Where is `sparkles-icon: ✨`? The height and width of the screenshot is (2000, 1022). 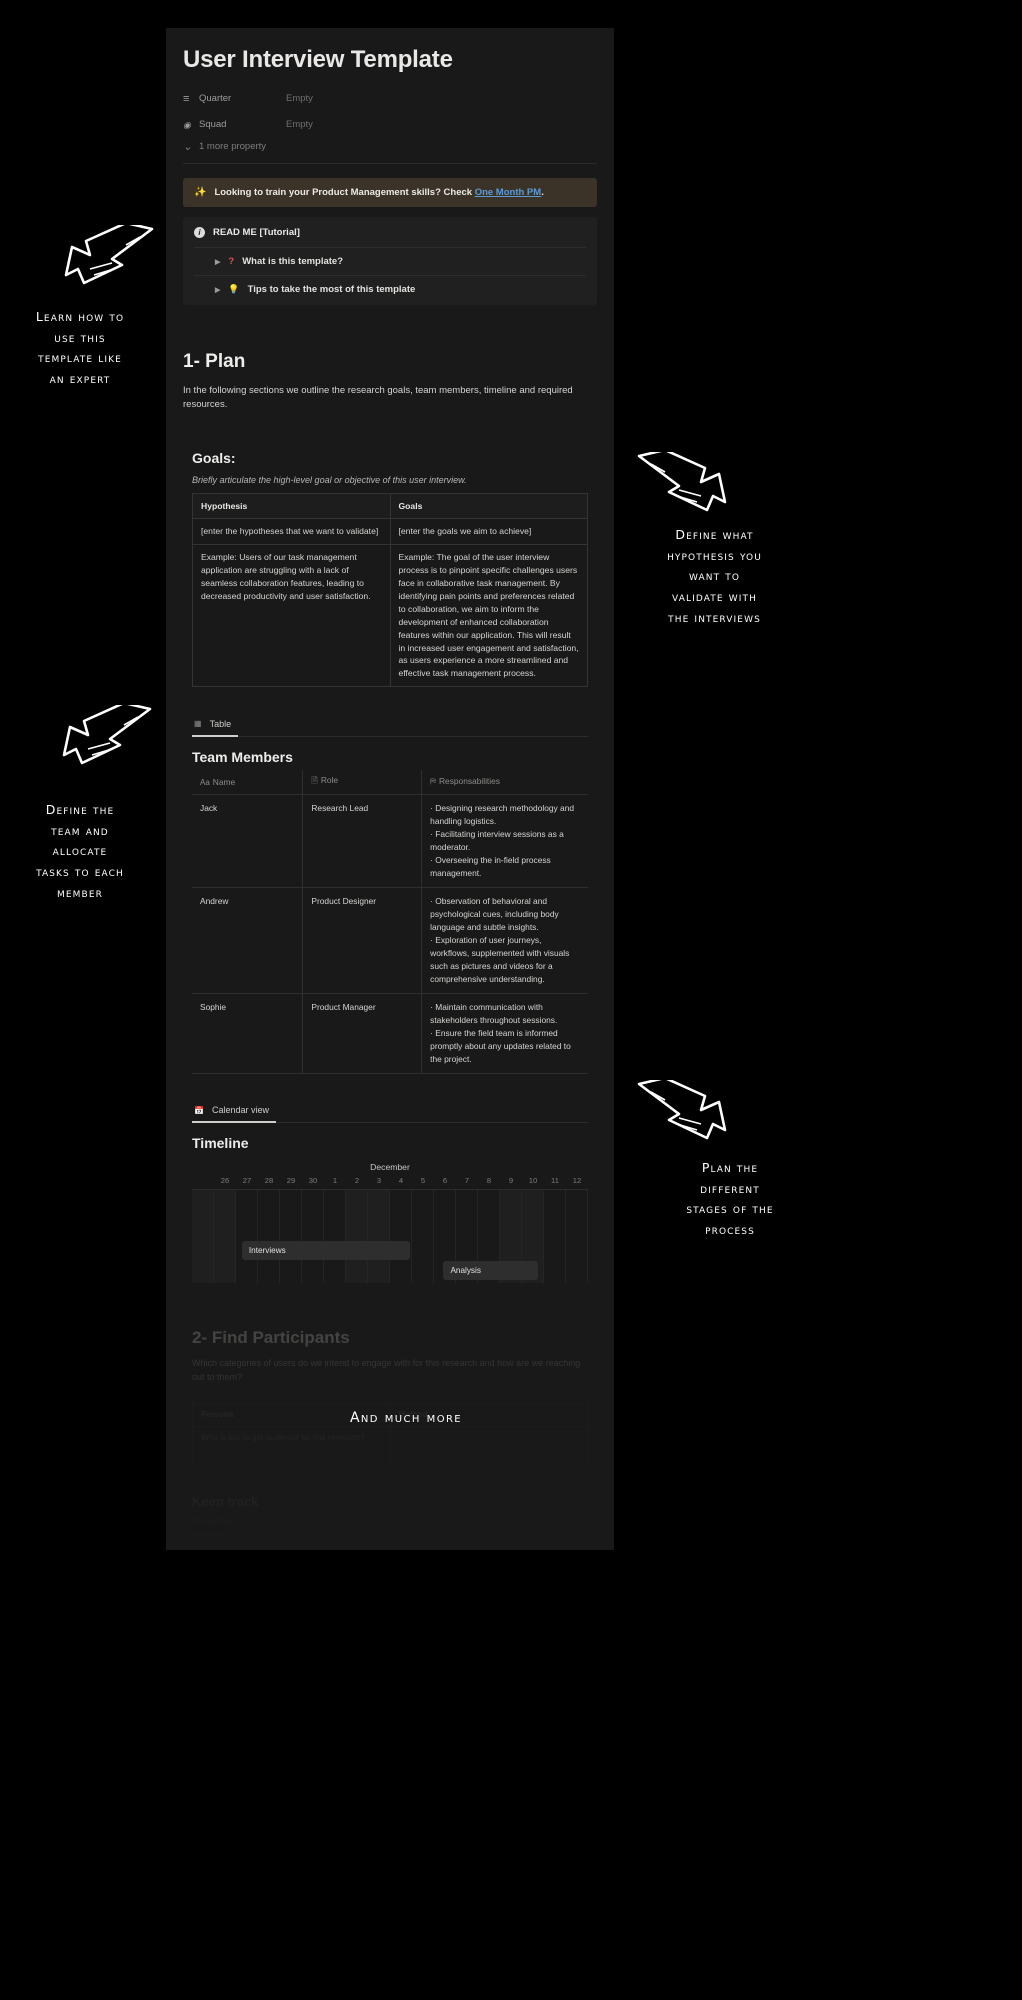
sparkles-icon: ✨ is located at coordinates (200, 192).